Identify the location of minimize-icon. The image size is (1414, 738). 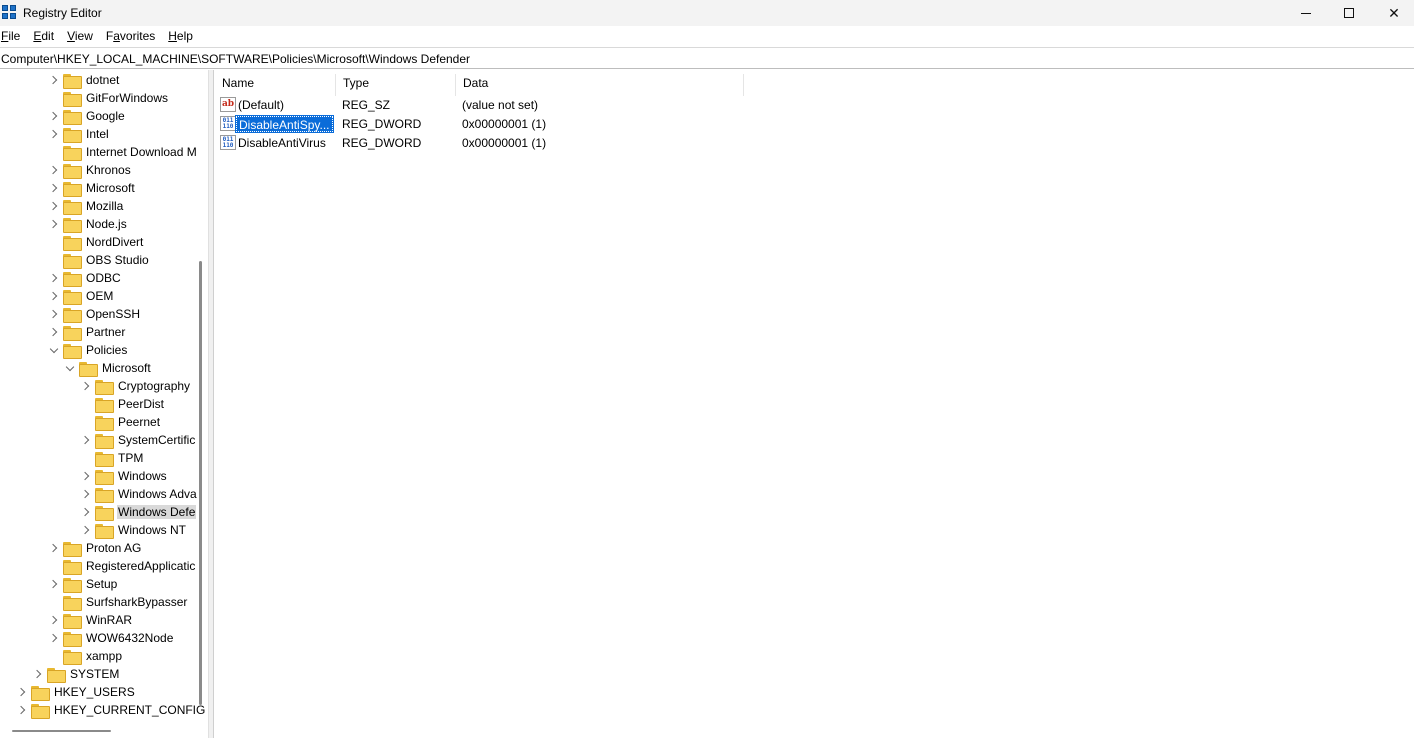
(1306, 13).